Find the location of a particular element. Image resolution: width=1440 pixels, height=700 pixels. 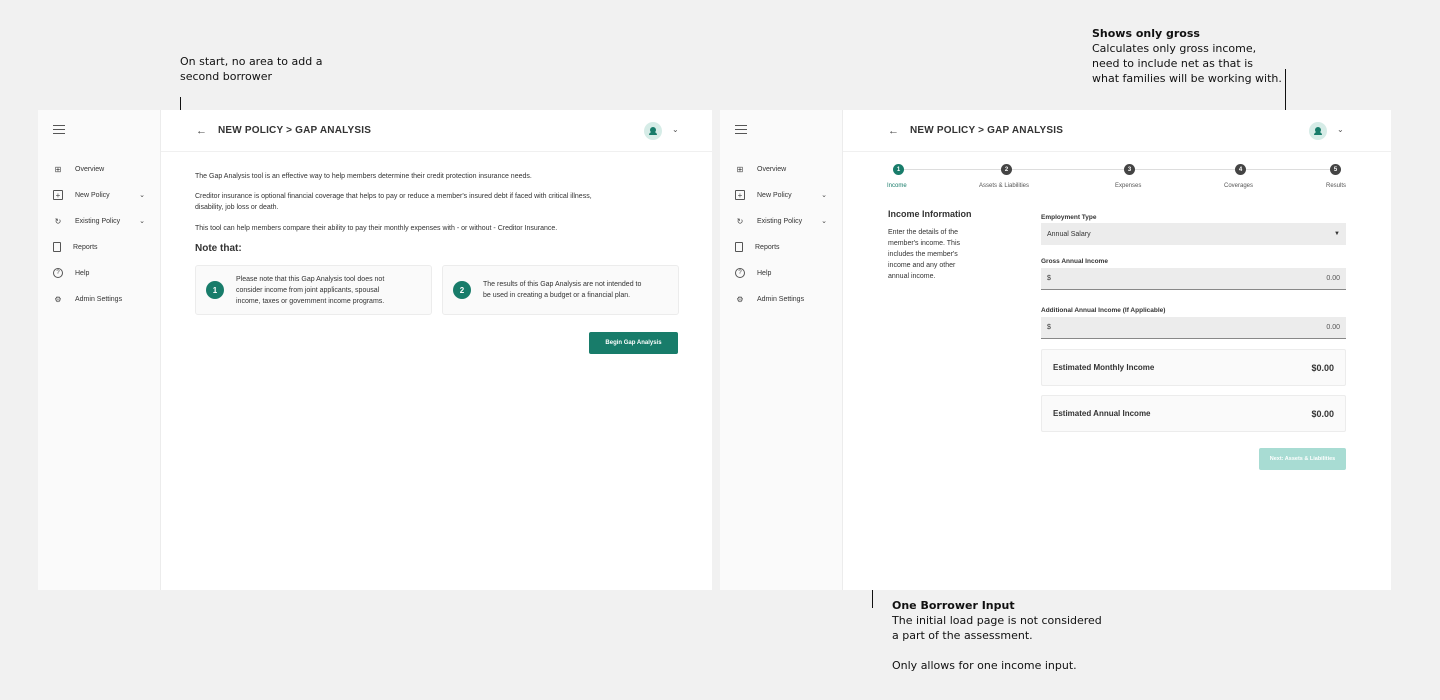

step-assets-number: 2 is located at coordinates (1006, 169).